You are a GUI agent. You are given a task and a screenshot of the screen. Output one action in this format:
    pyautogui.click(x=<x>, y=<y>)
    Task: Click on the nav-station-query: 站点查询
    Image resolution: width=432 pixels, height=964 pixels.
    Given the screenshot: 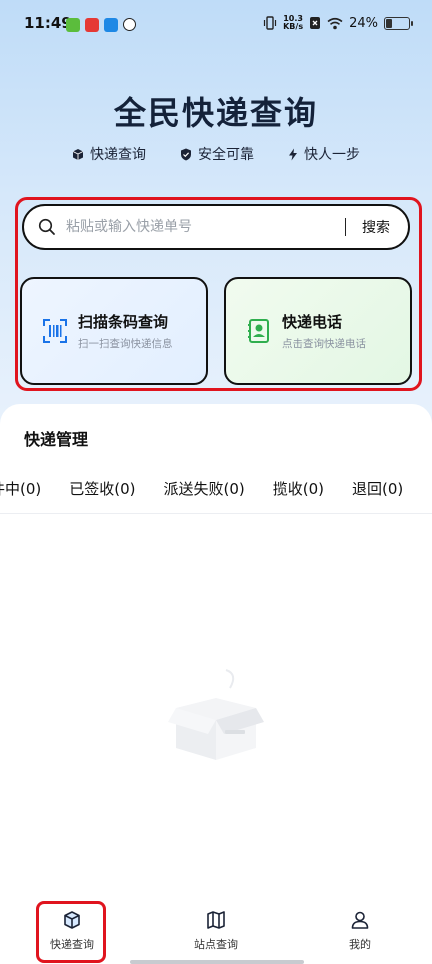 What is the action you would take?
    pyautogui.click(x=216, y=931)
    